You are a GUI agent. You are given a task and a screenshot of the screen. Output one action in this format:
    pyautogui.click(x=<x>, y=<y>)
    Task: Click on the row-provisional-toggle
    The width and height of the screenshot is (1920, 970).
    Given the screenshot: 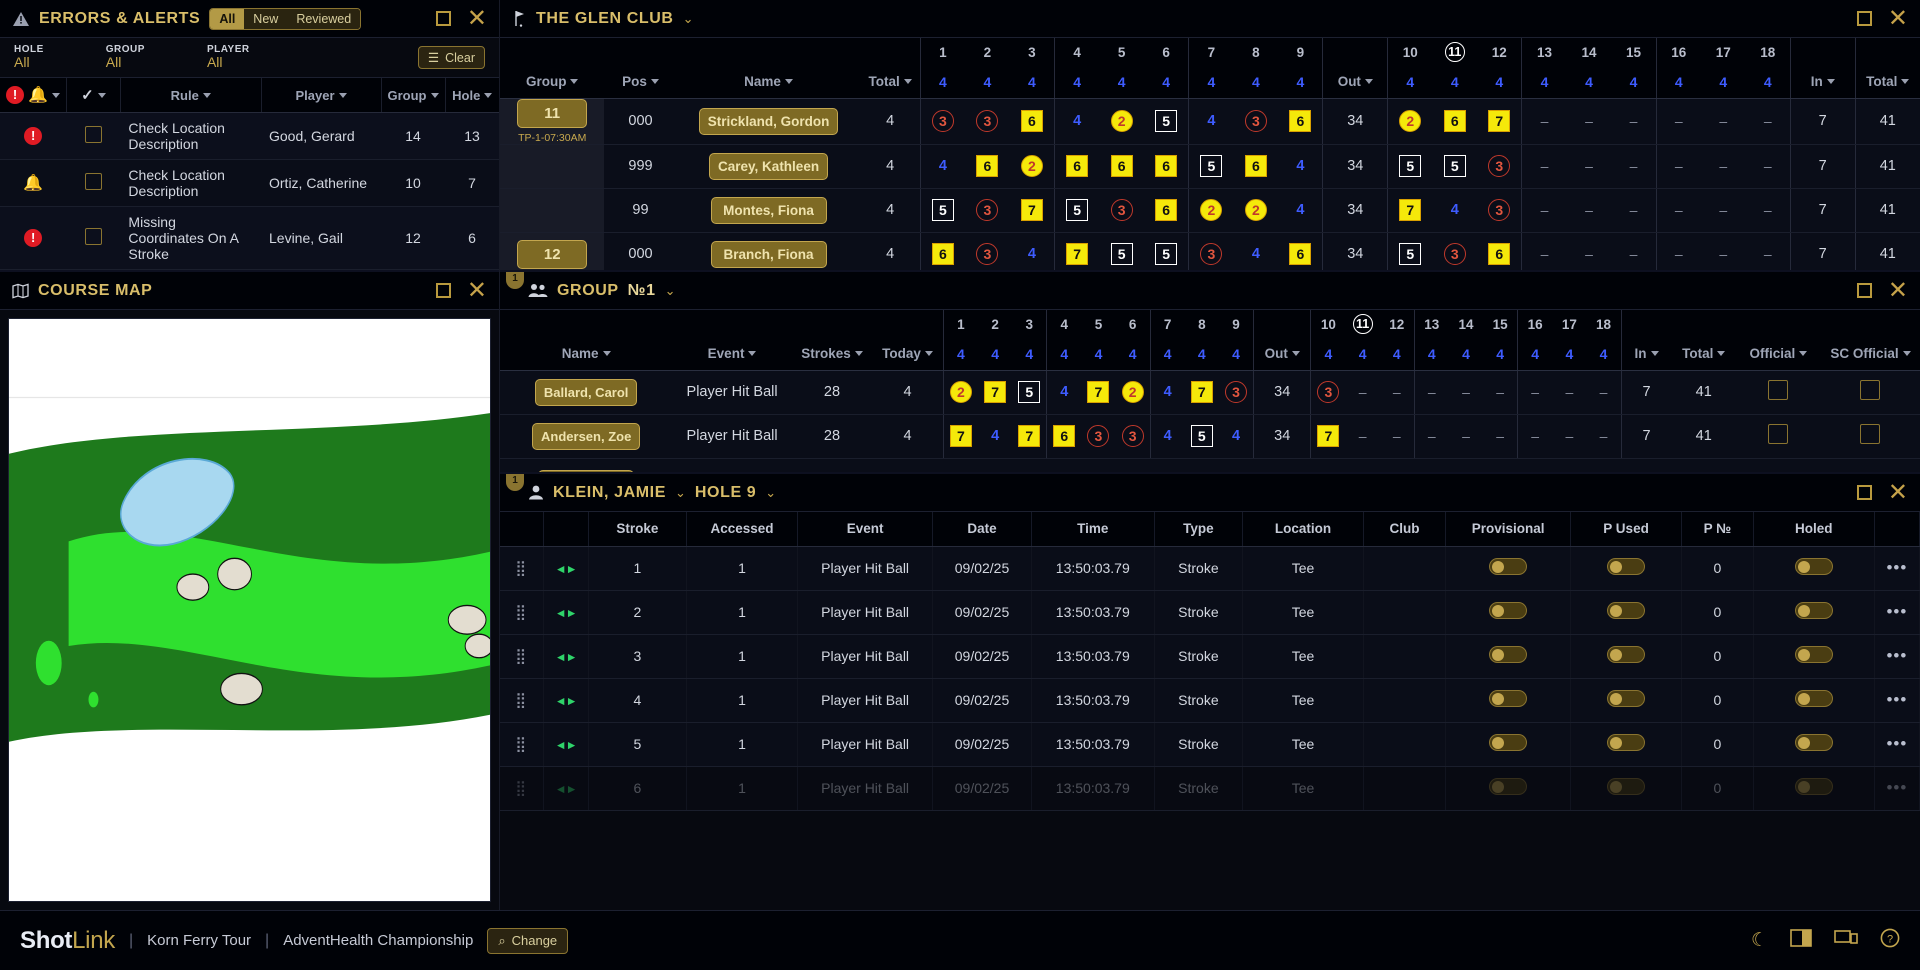 What is the action you would take?
    pyautogui.click(x=1508, y=568)
    